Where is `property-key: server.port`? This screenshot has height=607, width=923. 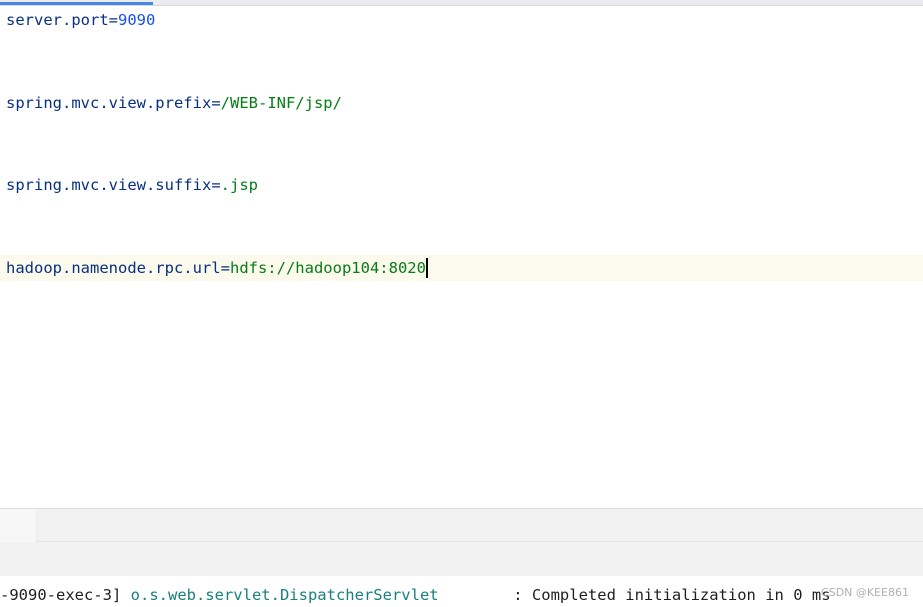 property-key: server.port is located at coordinates (57, 20).